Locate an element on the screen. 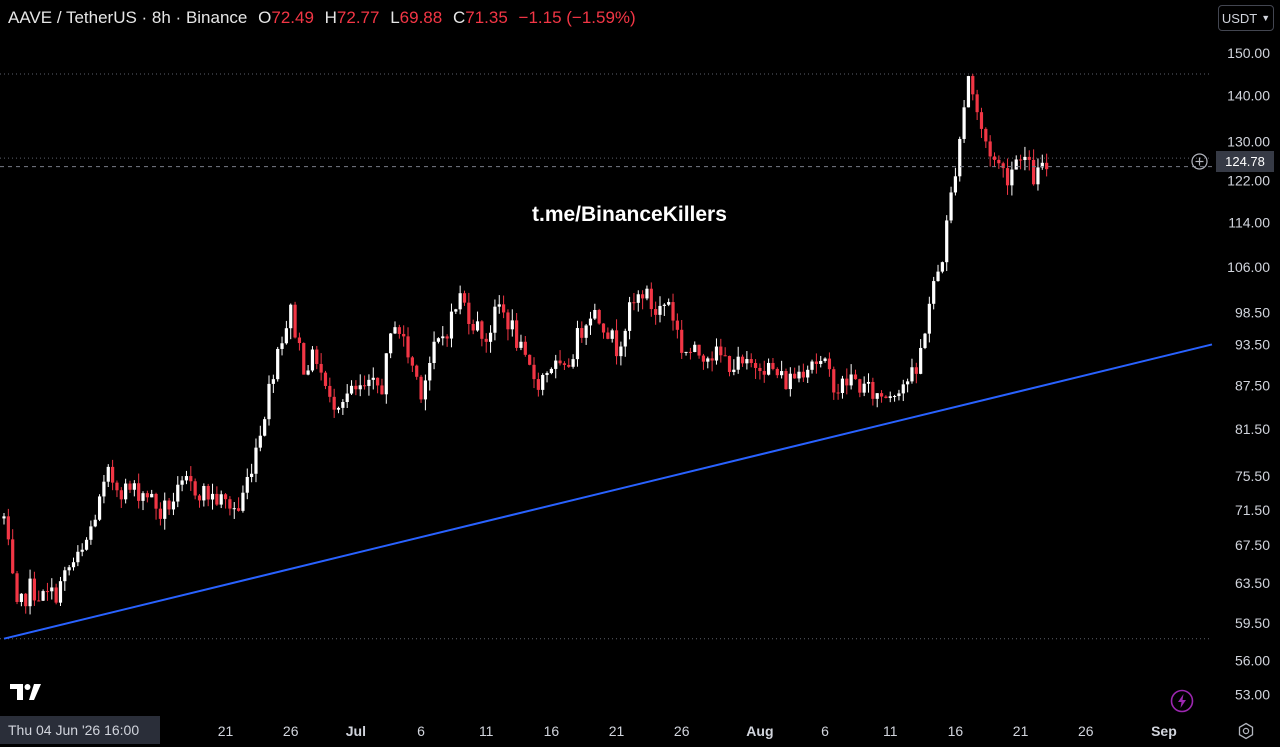 Image resolution: width=1280 pixels, height=747 pixels. currency-label: USDT is located at coordinates (1239, 18).